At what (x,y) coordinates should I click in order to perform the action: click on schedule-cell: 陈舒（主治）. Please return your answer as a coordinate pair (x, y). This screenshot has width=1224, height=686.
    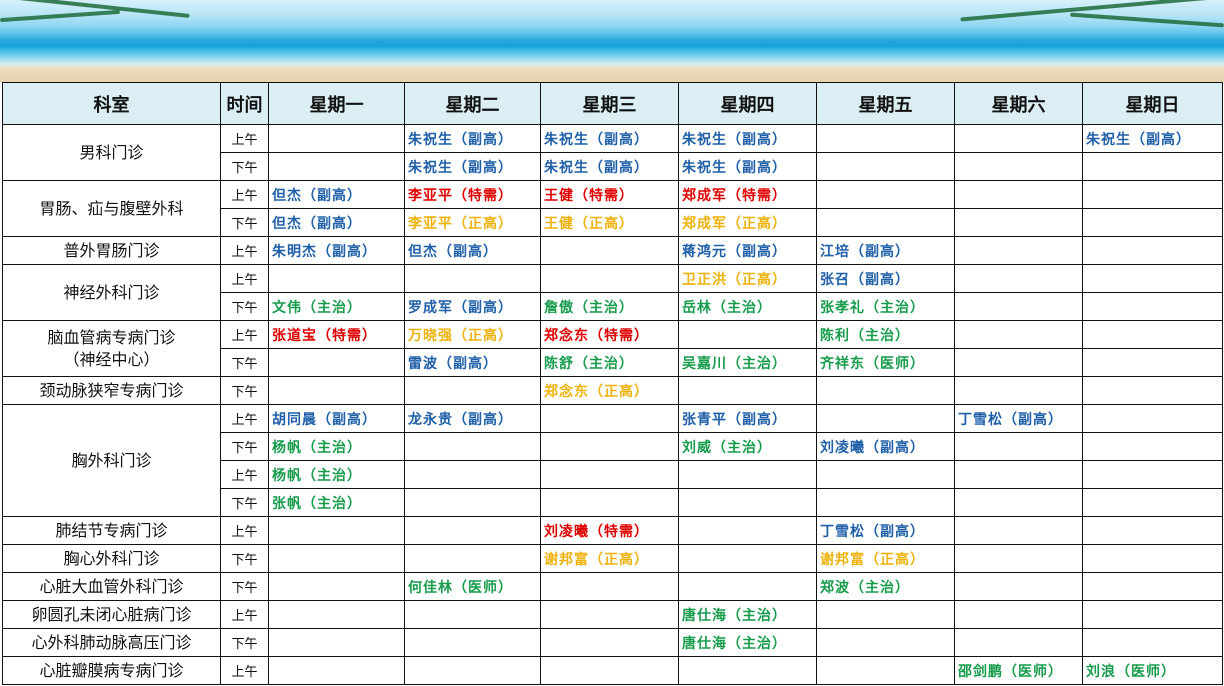
    Looking at the image, I should click on (609, 362).